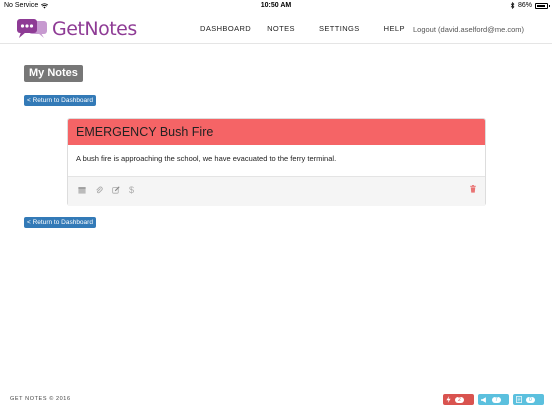 This screenshot has height=414, width=552. Describe the element at coordinates (512, 5) in the screenshot. I see `bluetooth-icon` at that location.